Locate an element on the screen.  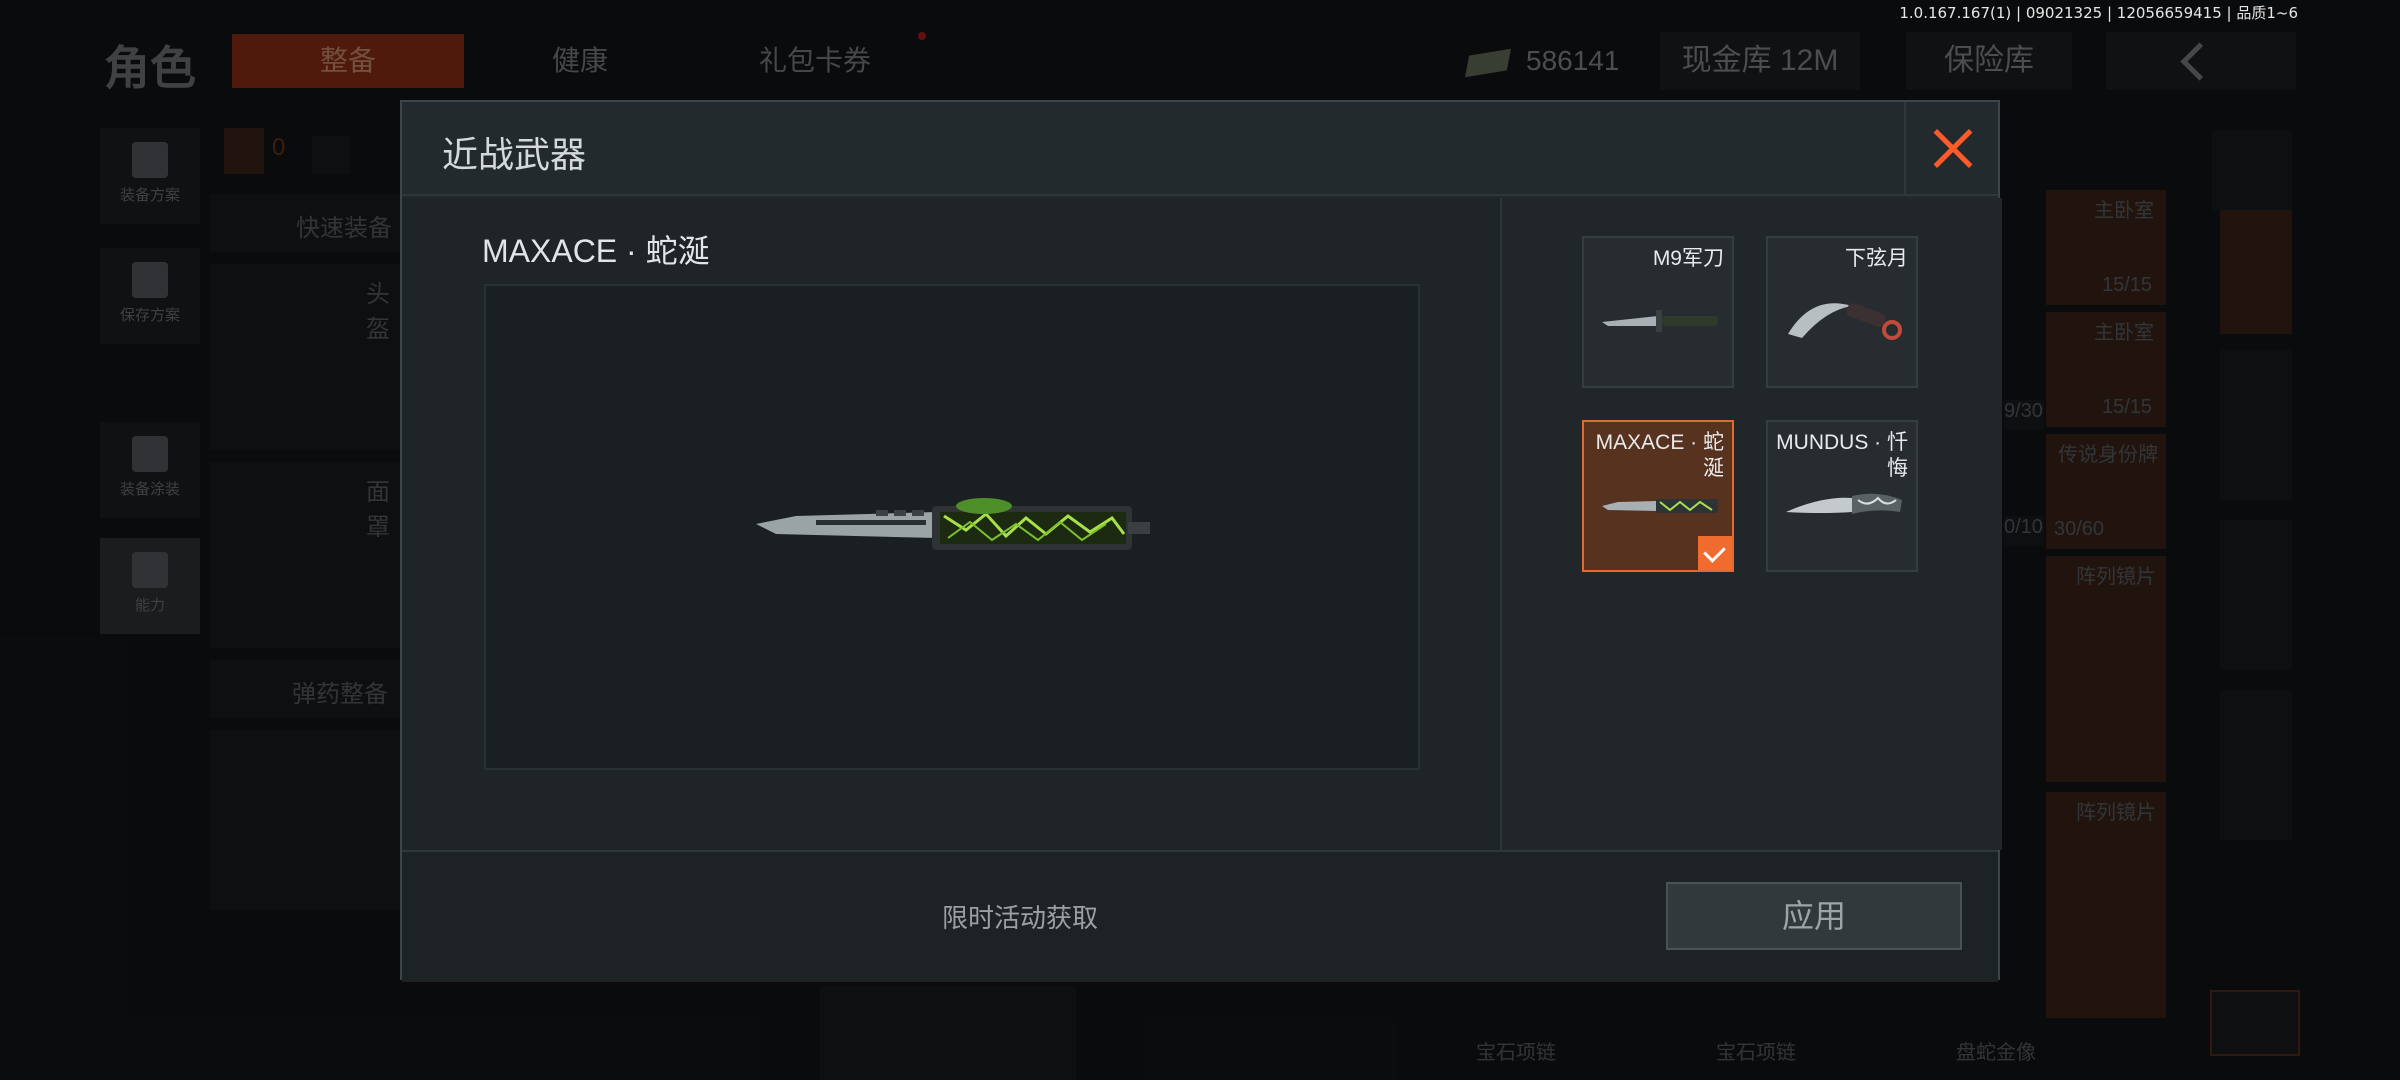
cash-vault-button: 现金库 12M is located at coordinates (1760, 61).